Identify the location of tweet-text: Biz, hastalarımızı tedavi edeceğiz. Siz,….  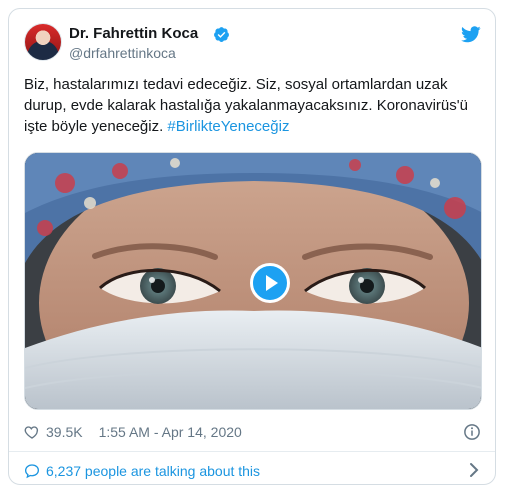
(254, 105).